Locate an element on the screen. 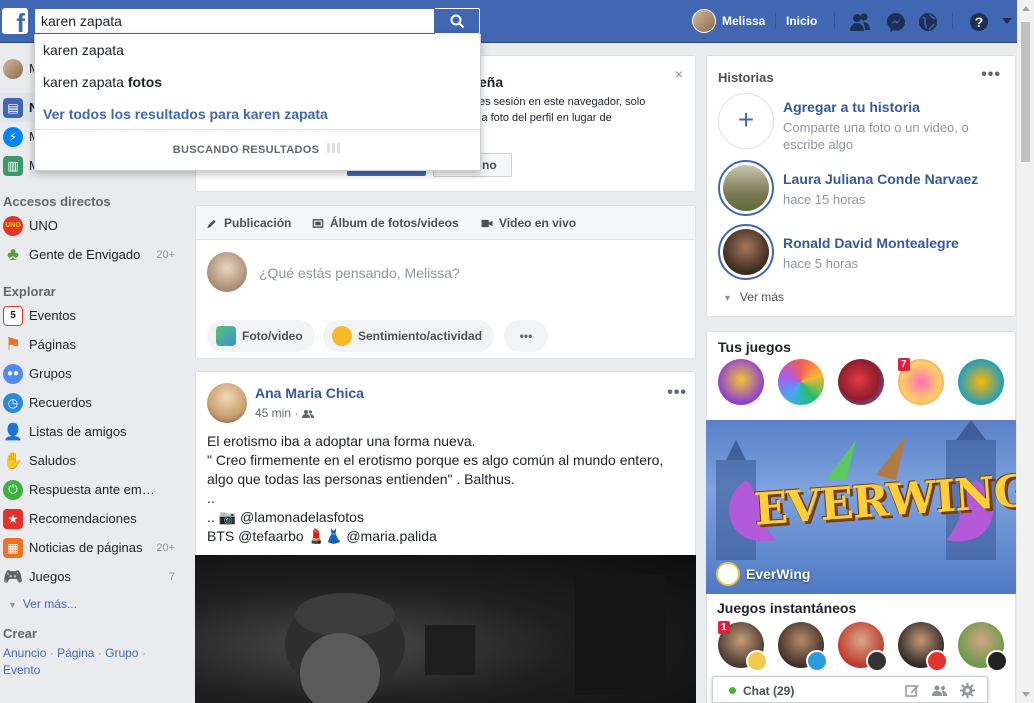 This screenshot has width=1034, height=703. stories-options-button: ••• is located at coordinates (991, 75).